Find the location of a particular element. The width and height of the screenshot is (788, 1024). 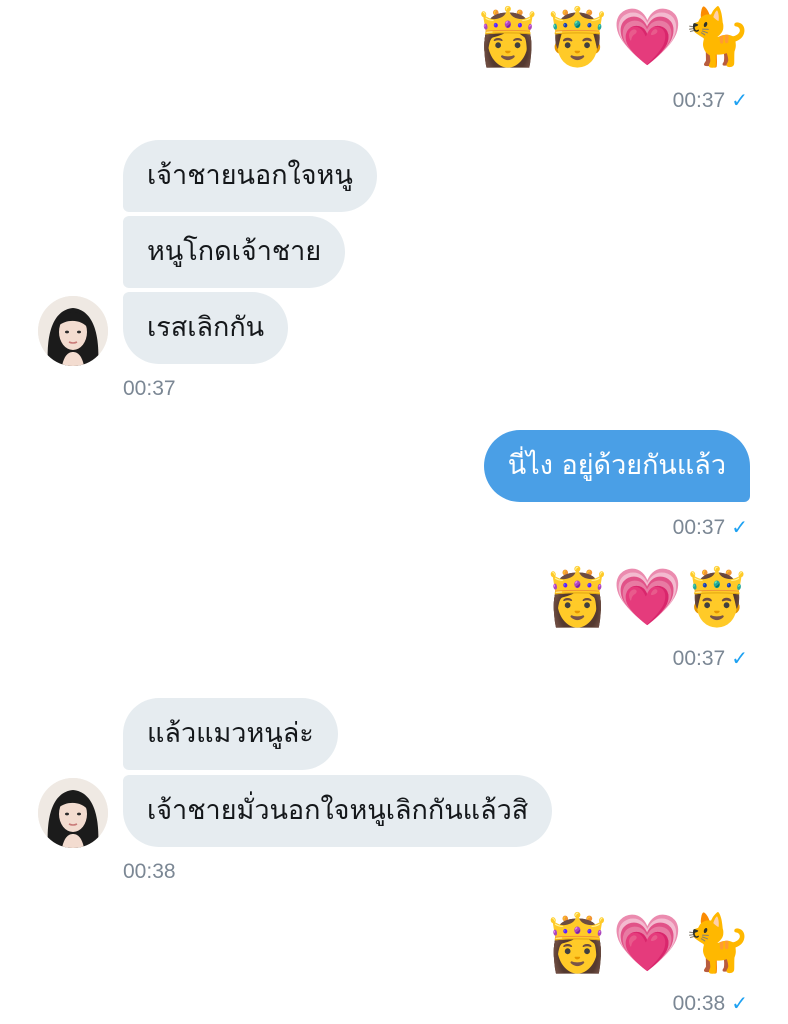

message-meta: 00:38 is located at coordinates (149, 872).